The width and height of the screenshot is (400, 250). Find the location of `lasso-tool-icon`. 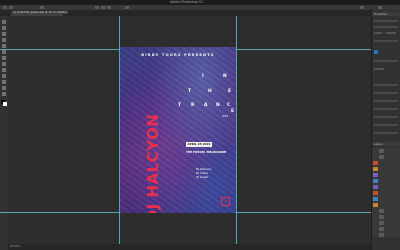

lasso-tool-icon is located at coordinates (4, 34).